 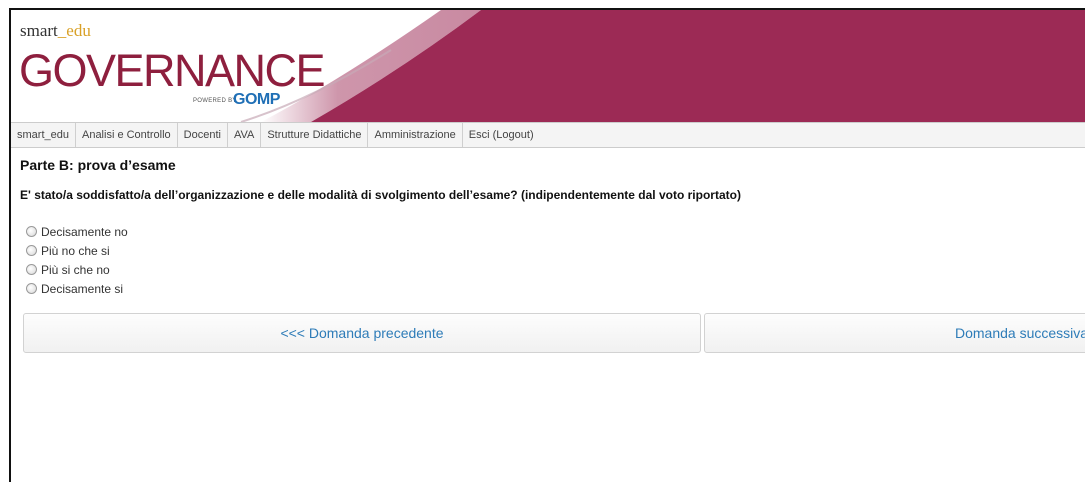 I want to click on logo-small-suffix: edu, so click(x=78, y=30).